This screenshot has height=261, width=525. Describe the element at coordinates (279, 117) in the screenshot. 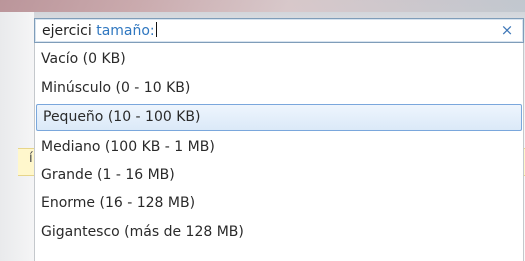

I see `size-option-small: Pequeño (10 - 100 KB)` at that location.